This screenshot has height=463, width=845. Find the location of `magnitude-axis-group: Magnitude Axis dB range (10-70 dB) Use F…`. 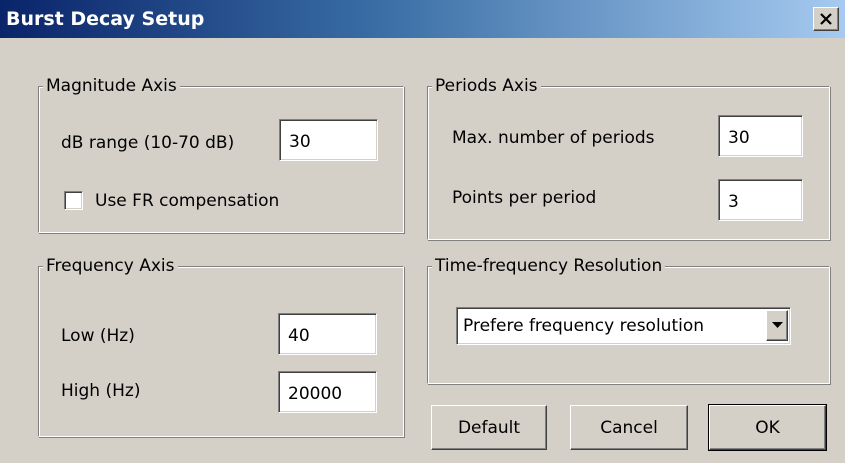

magnitude-axis-group: Magnitude Axis dB range (10-70 dB) Use F… is located at coordinates (221, 154).